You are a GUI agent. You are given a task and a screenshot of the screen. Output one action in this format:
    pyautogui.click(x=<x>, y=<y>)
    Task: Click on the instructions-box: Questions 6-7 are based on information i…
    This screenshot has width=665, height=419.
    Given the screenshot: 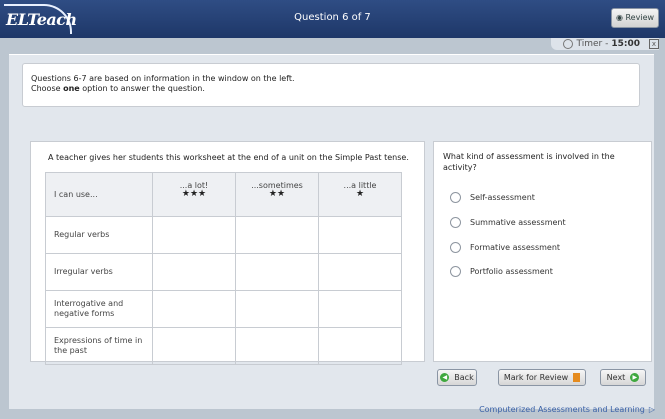 What is the action you would take?
    pyautogui.click(x=331, y=85)
    